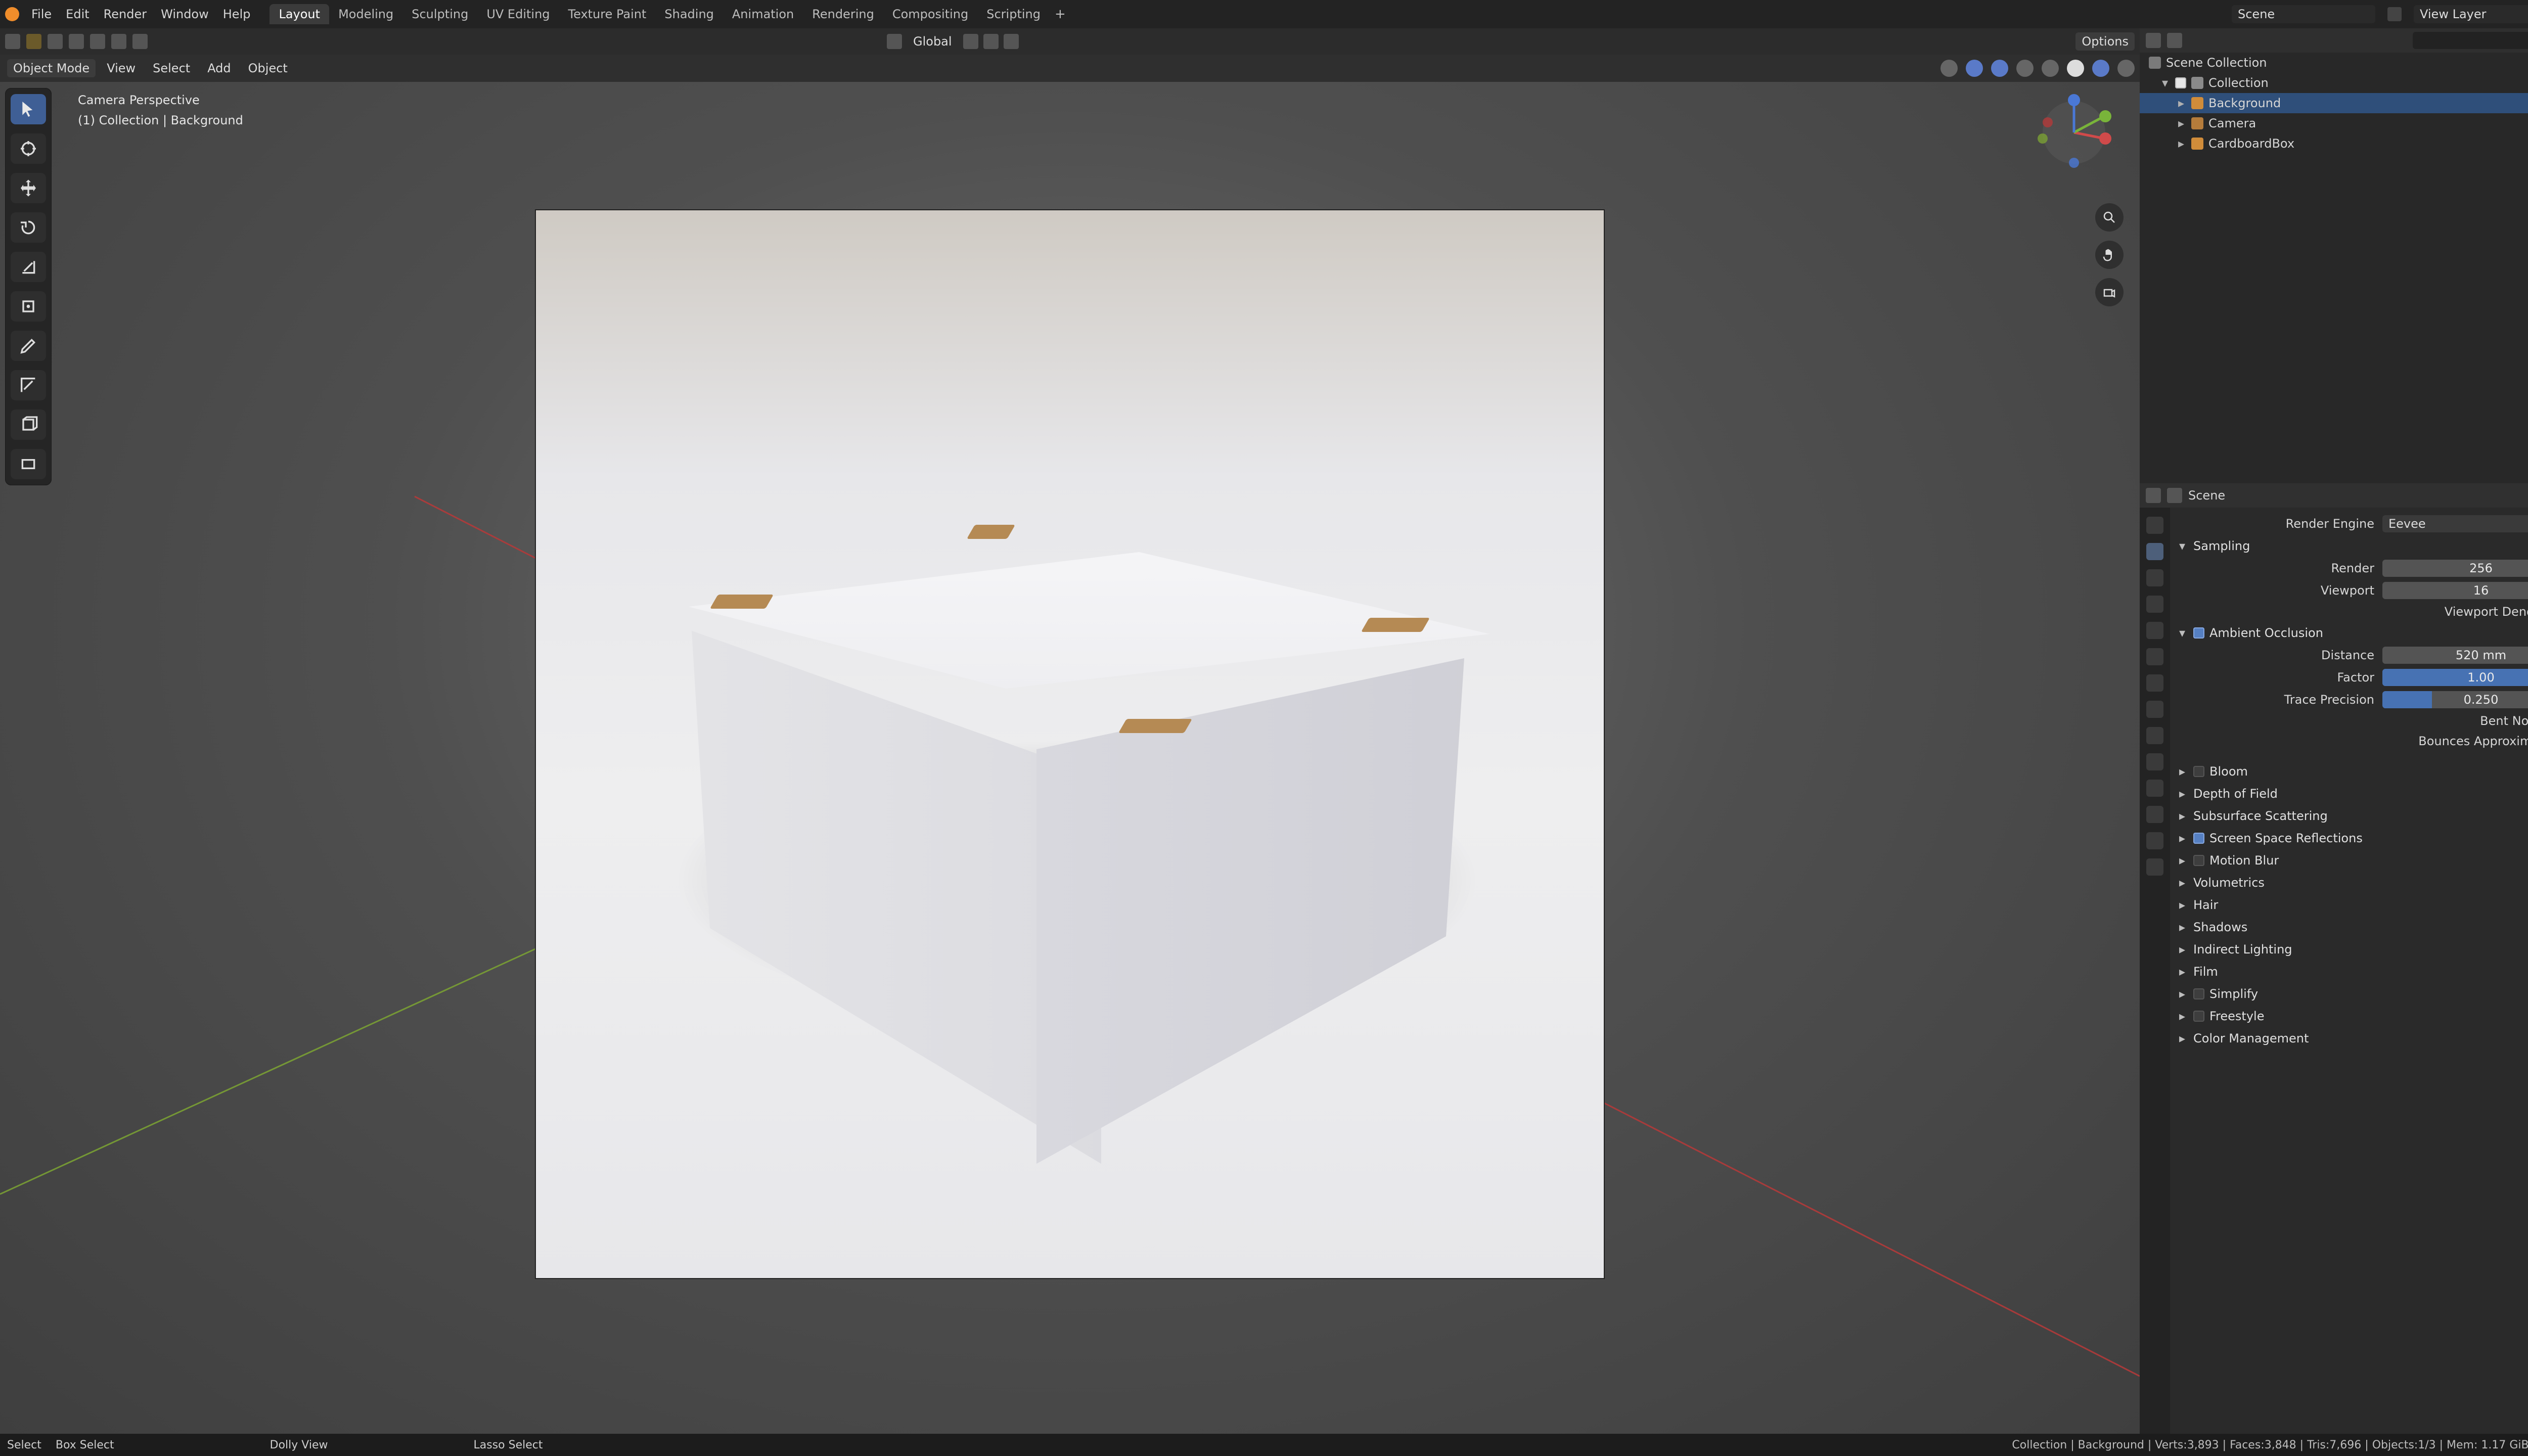 This screenshot has height=1456, width=2528. I want to click on add-cube-tool, so click(29, 425).